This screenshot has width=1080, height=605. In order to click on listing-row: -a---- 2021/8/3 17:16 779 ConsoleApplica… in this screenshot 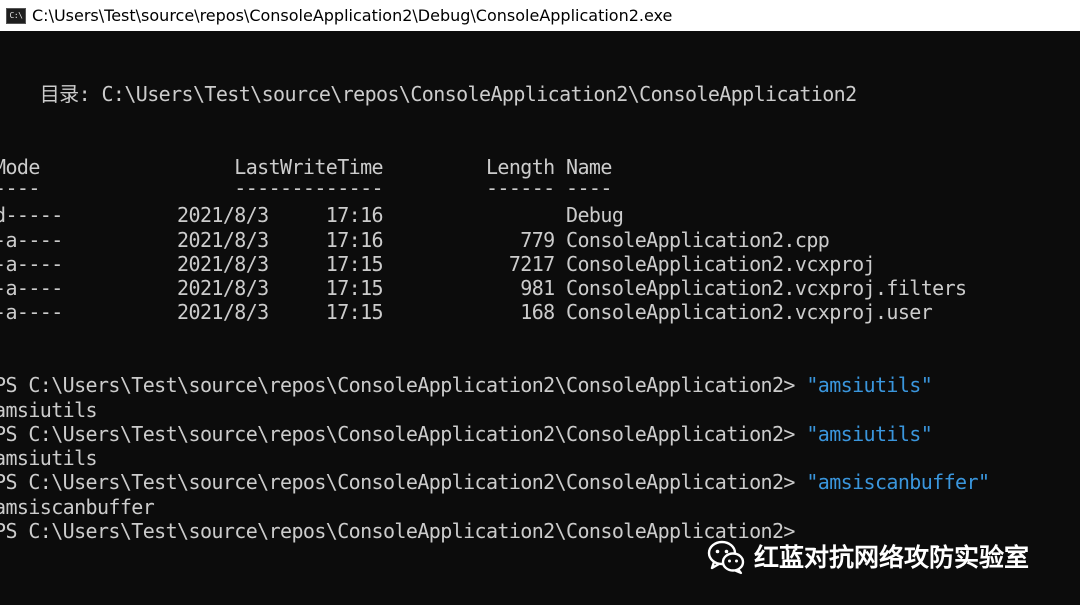, I will do `click(415, 240)`.